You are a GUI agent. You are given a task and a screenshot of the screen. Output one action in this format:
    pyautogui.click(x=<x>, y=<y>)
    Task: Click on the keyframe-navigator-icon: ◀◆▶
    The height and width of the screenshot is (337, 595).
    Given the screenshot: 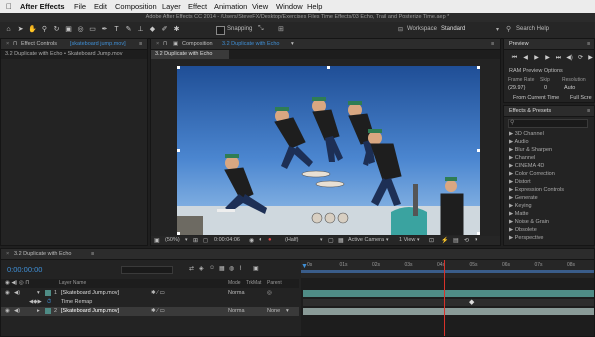 What is the action you would take?
    pyautogui.click(x=35, y=302)
    